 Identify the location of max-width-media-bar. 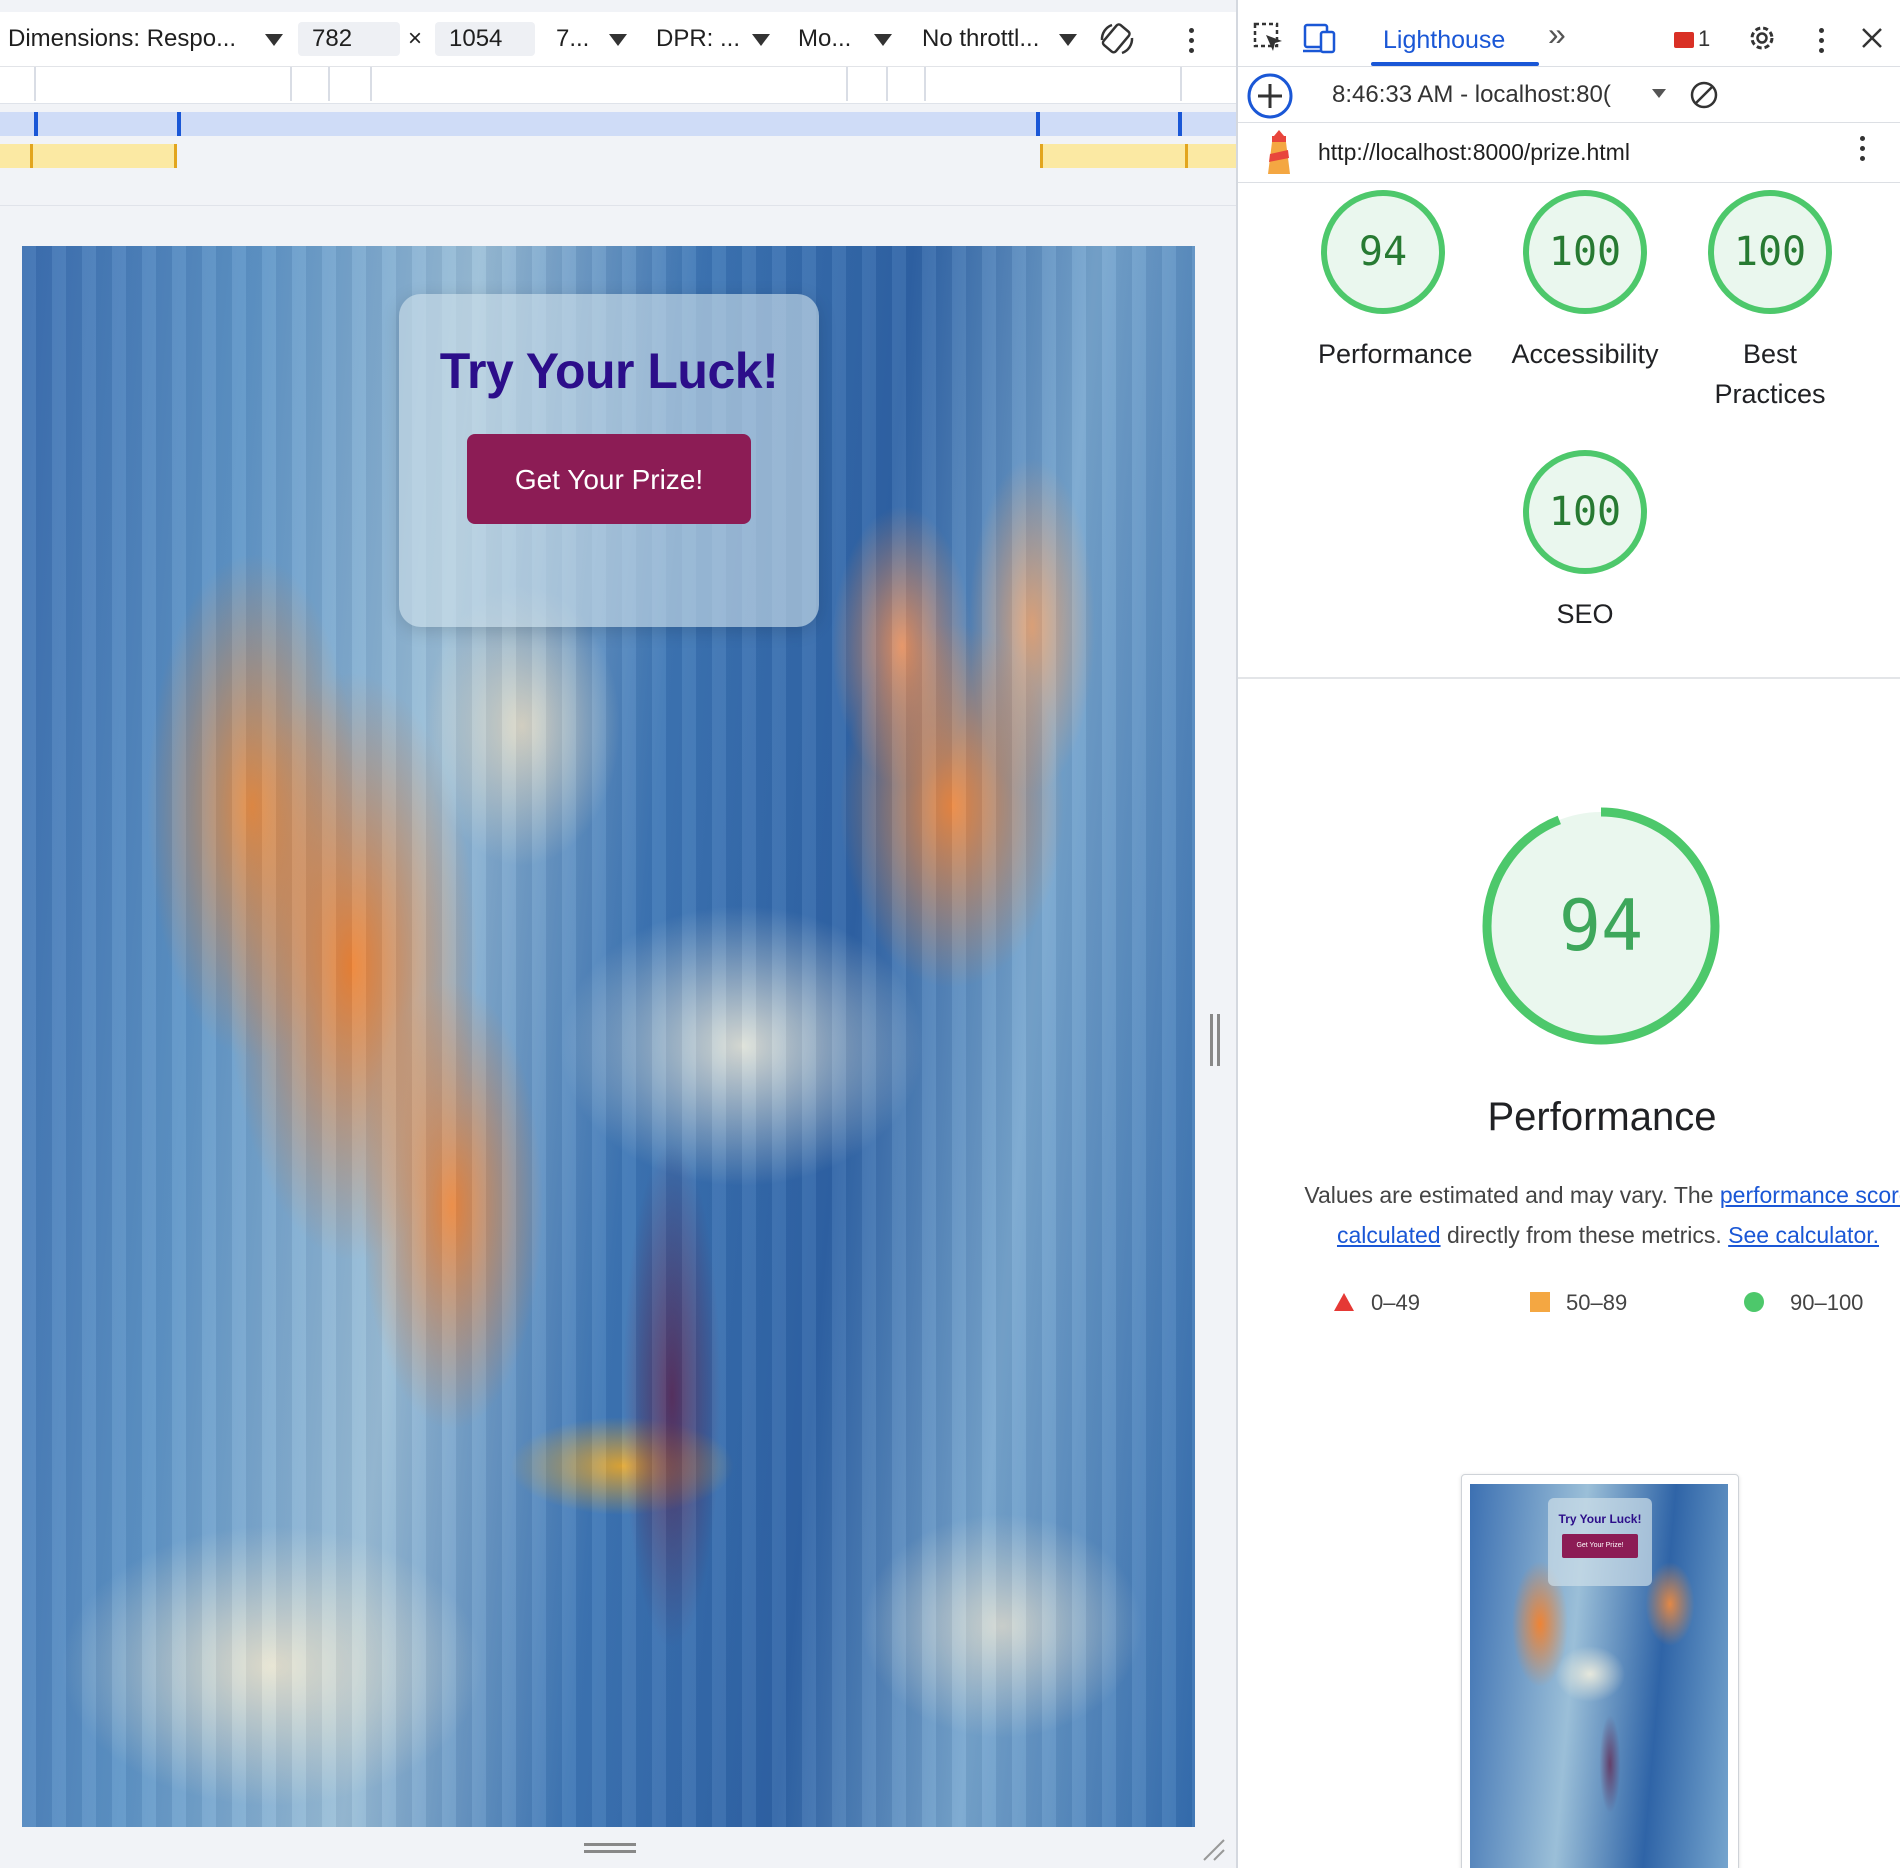
(618, 124).